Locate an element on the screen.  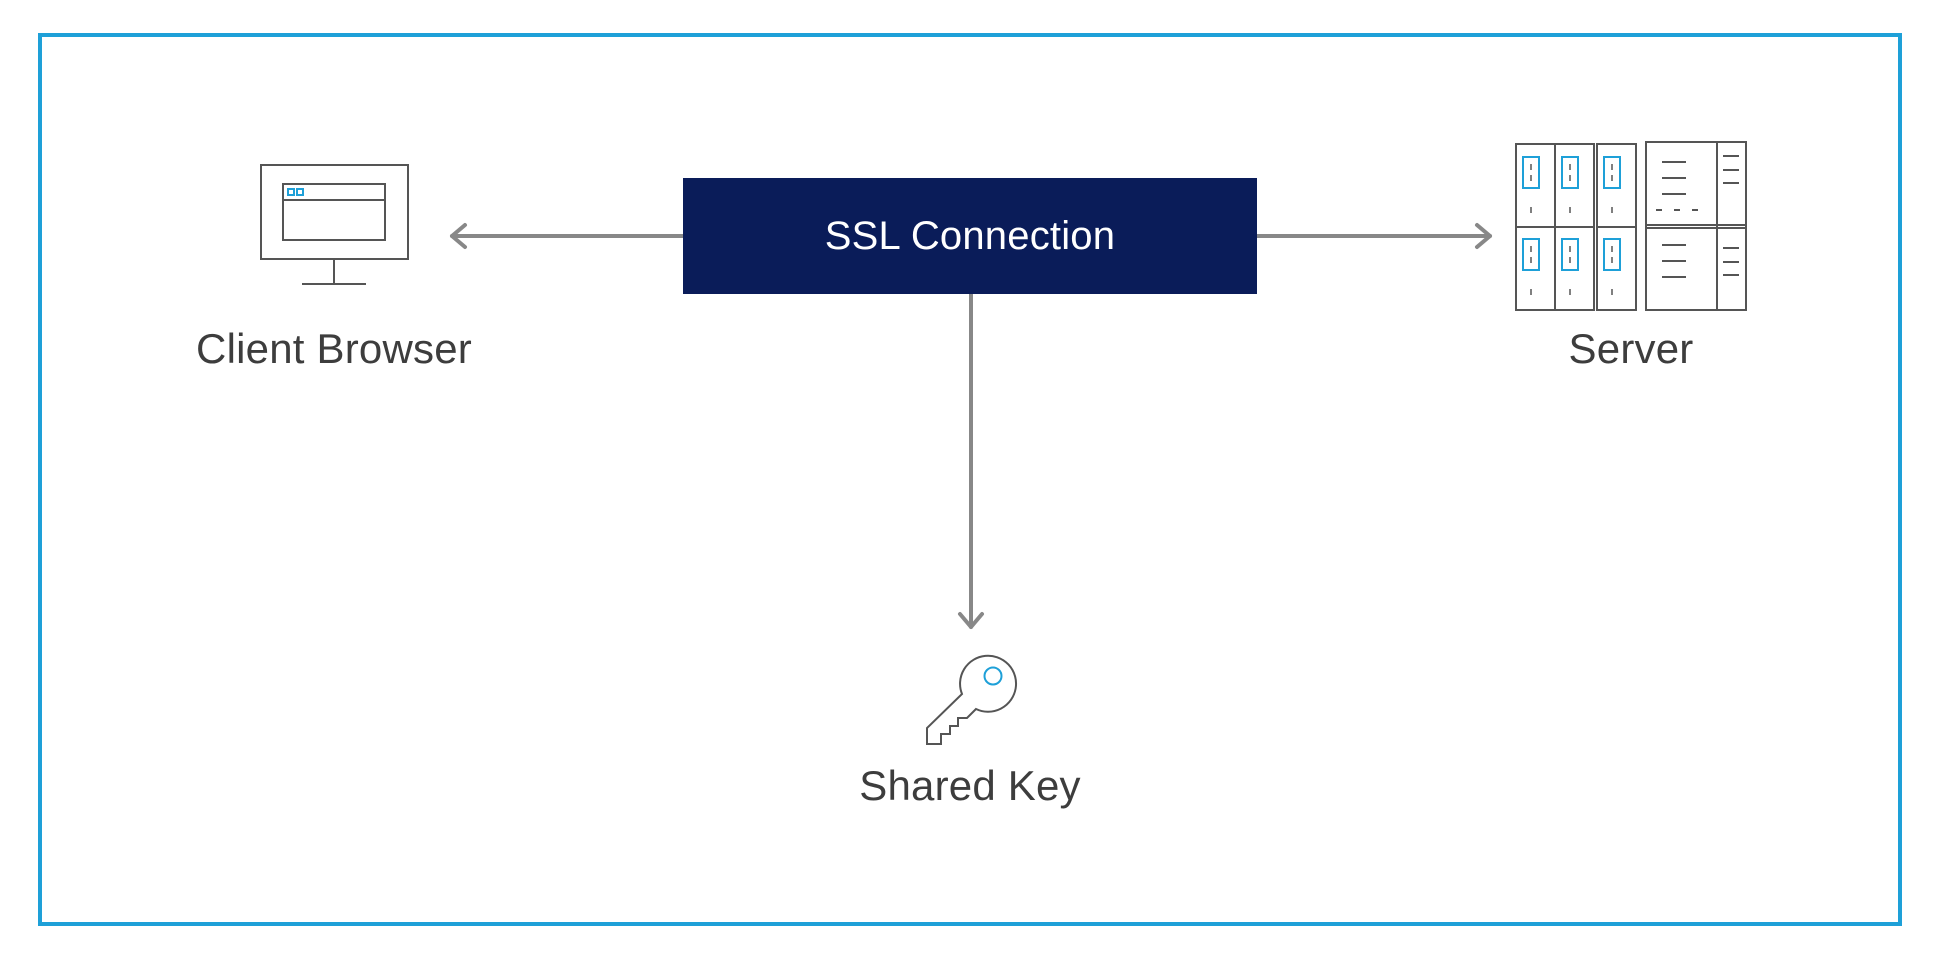
key-icon is located at coordinates (972, 699).